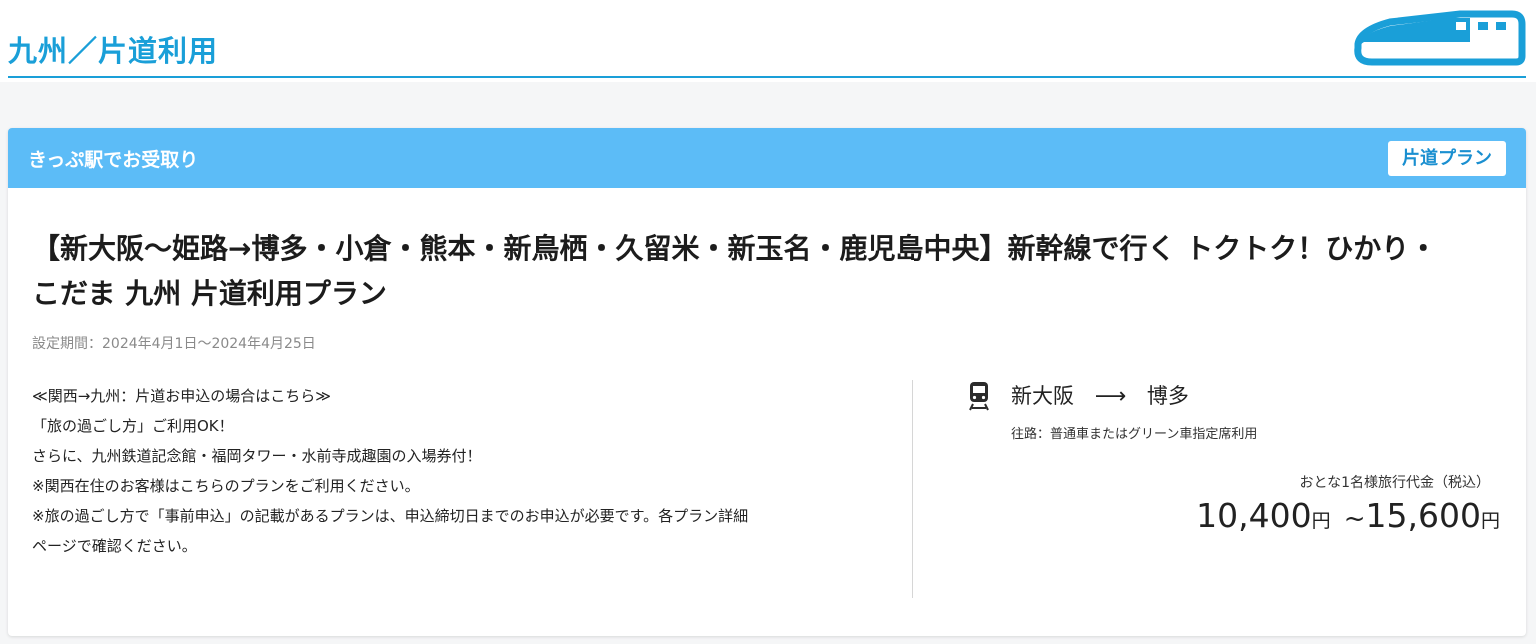  What do you see at coordinates (133, 426) in the screenshot?
I see `description-line: 「旅の過ごし方」ご利用OK！` at bounding box center [133, 426].